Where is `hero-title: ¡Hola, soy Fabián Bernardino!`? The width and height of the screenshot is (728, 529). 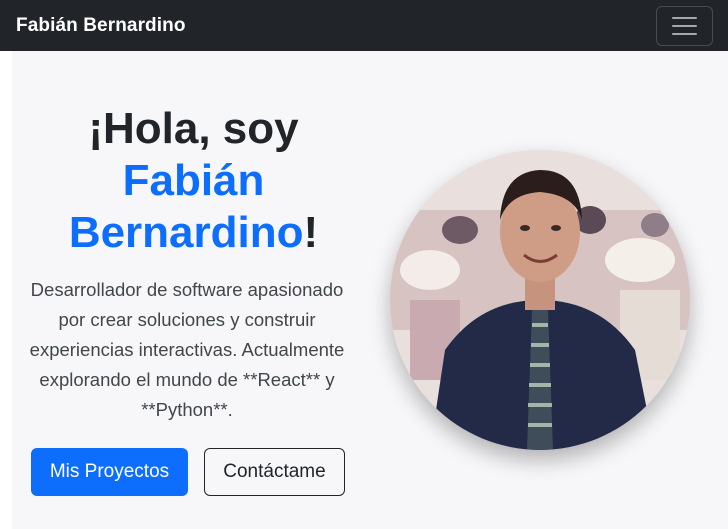
hero-title: ¡Hola, soy Fabián Bernardino! is located at coordinates (193, 181).